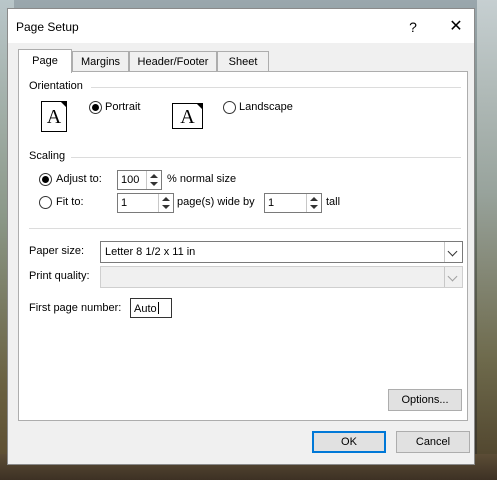  What do you see at coordinates (487, 240) in the screenshot?
I see `background-right` at bounding box center [487, 240].